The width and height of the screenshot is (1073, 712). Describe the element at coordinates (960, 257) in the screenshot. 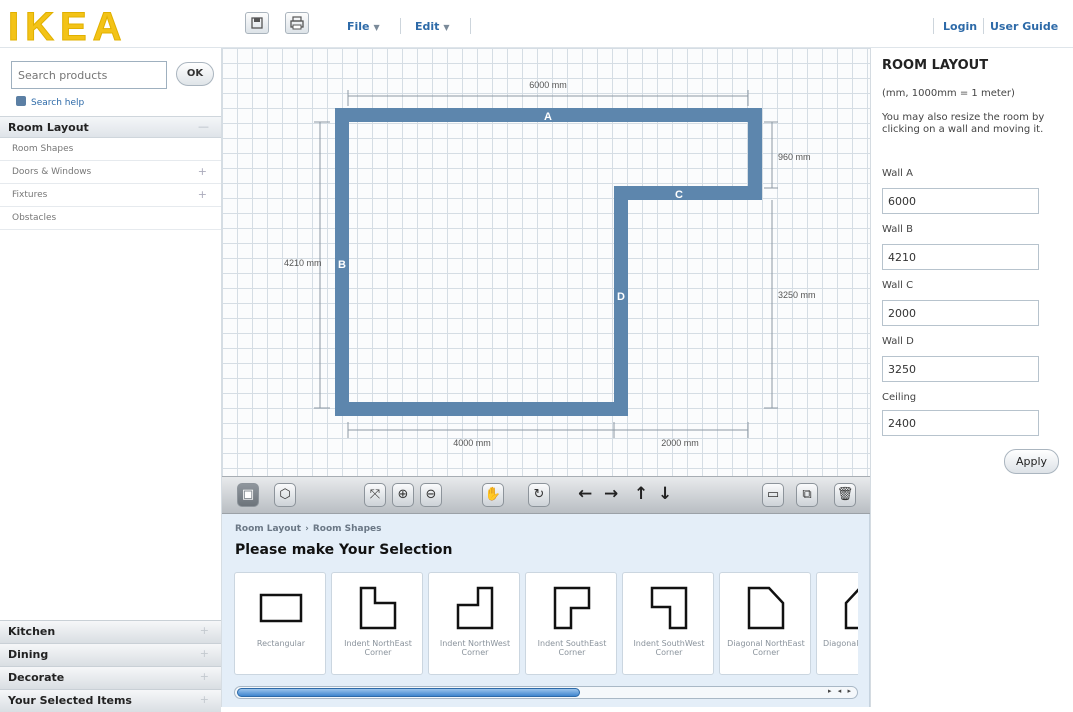

I see `wall-b-input` at that location.